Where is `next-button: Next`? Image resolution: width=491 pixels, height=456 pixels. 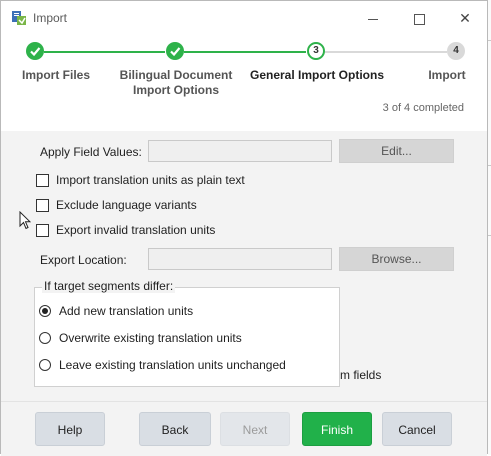
next-button: Next is located at coordinates (255, 429).